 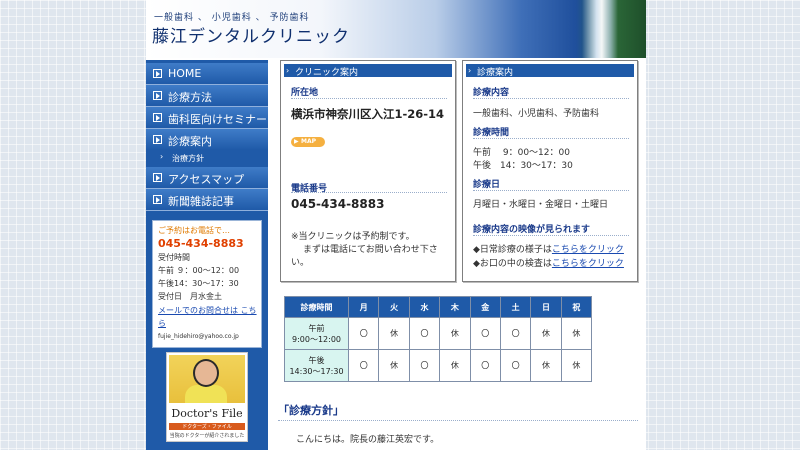 What do you see at coordinates (523, 166) in the screenshot?
I see `hours-pm: 午後 14：30～17：30` at bounding box center [523, 166].